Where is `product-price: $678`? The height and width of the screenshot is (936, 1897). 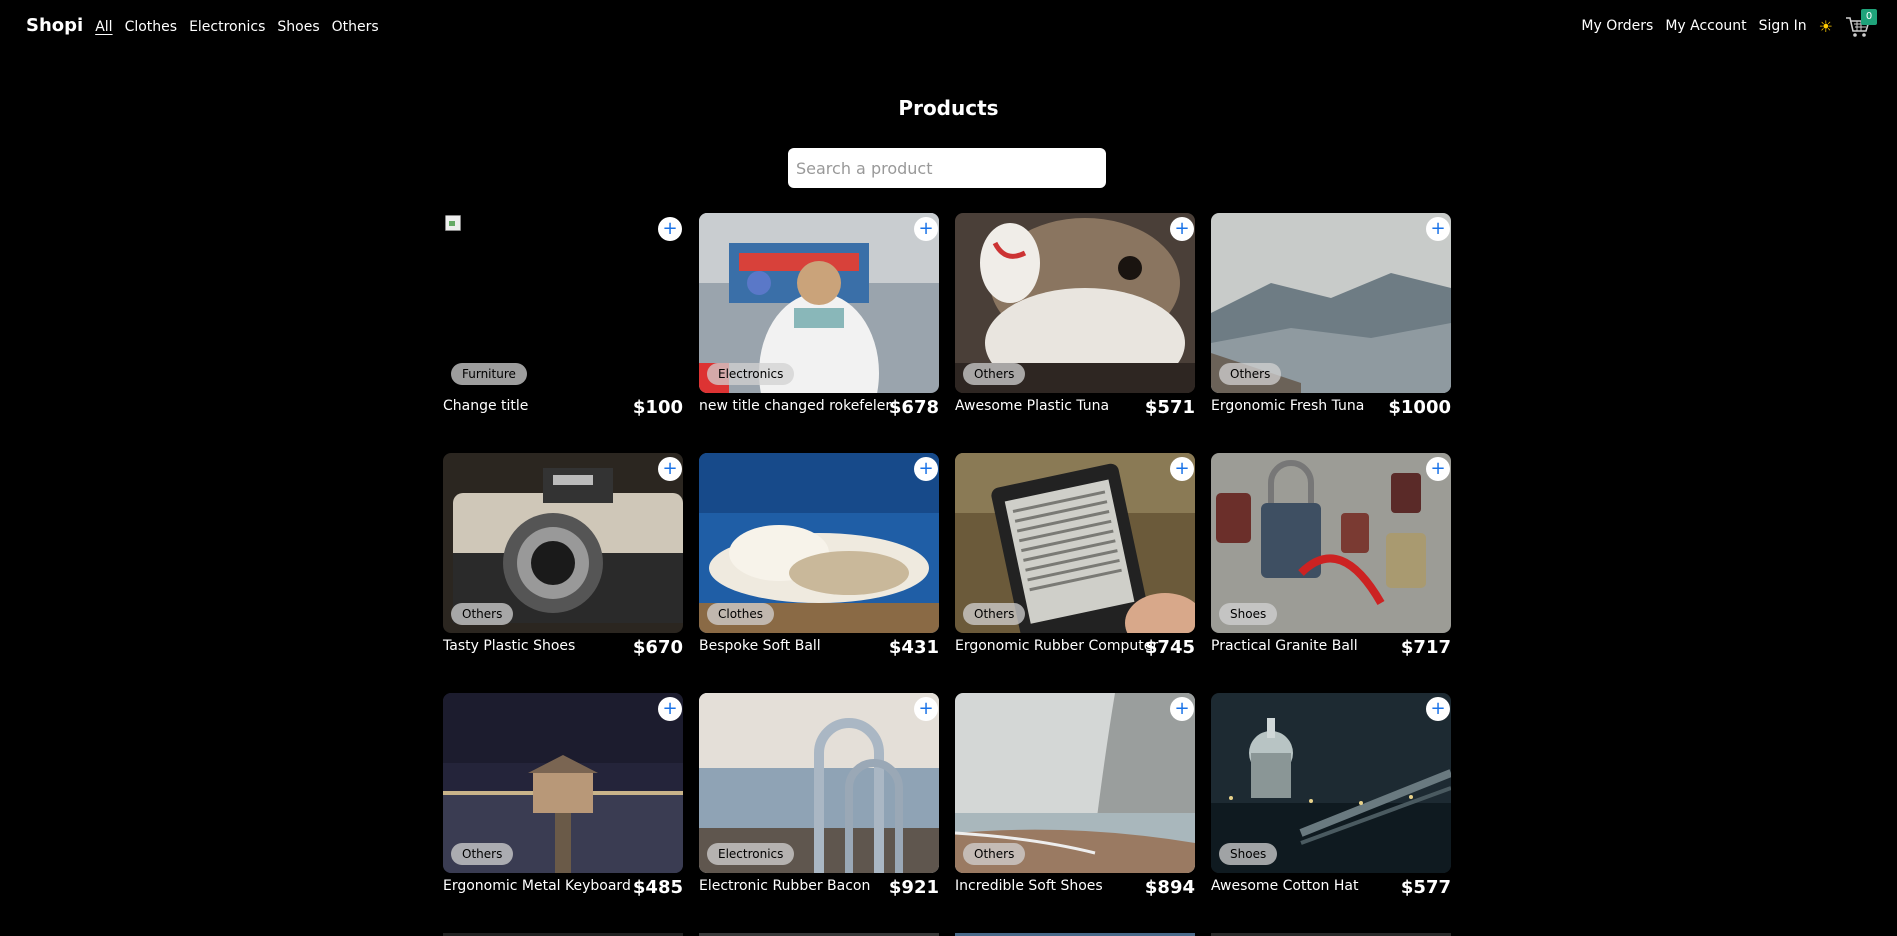
product-price: $678 is located at coordinates (913, 407).